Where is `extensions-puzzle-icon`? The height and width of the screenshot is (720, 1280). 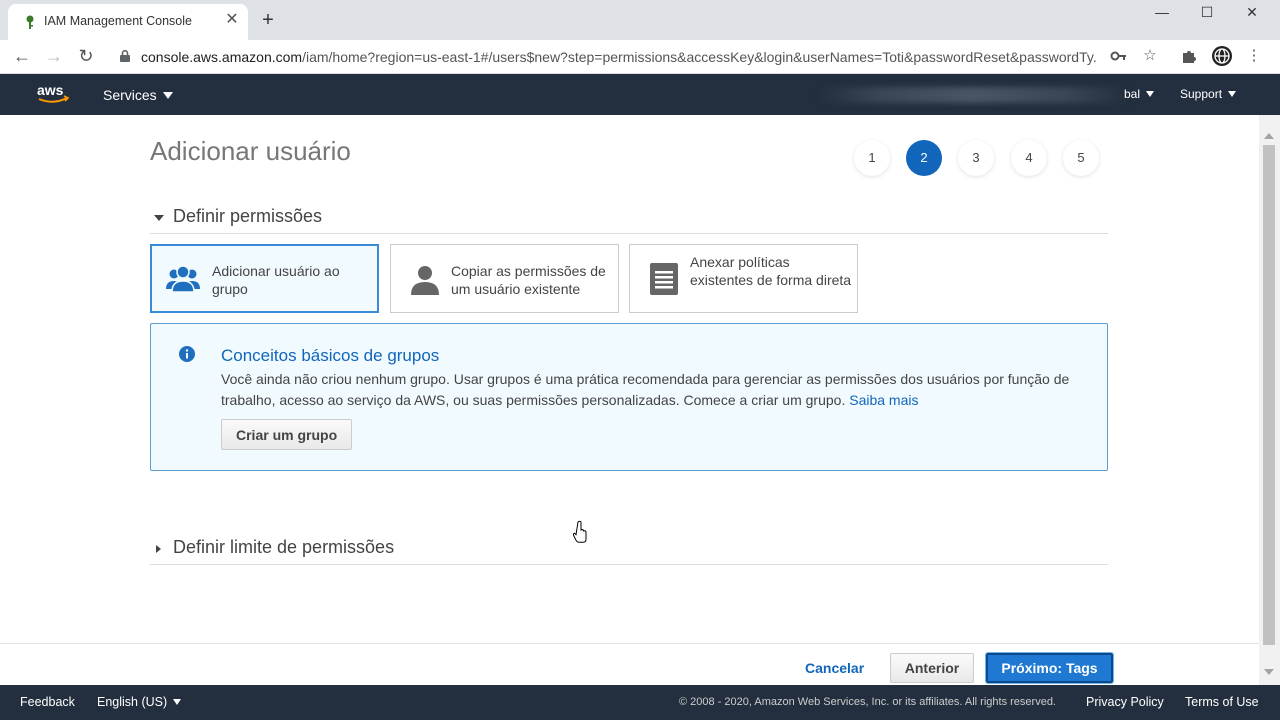 extensions-puzzle-icon is located at coordinates (1189, 56).